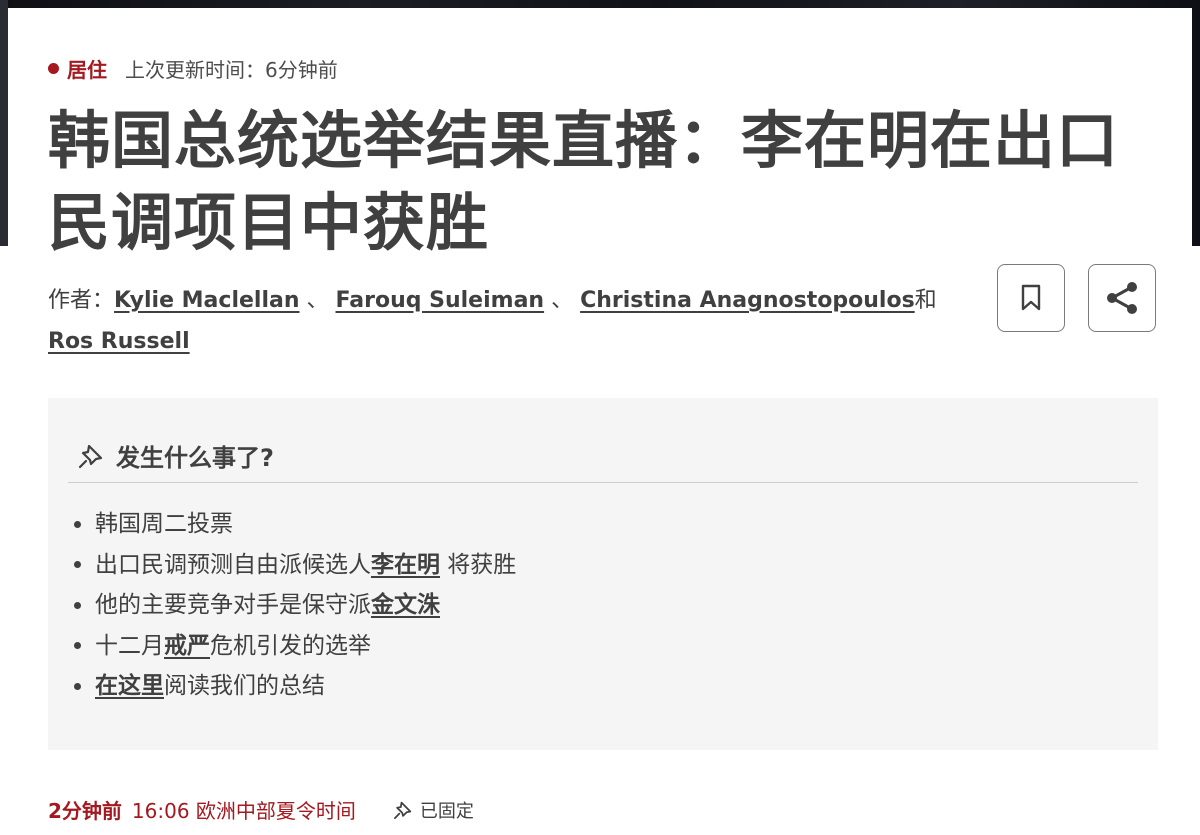 The height and width of the screenshot is (835, 1200). I want to click on share-button, so click(1122, 298).